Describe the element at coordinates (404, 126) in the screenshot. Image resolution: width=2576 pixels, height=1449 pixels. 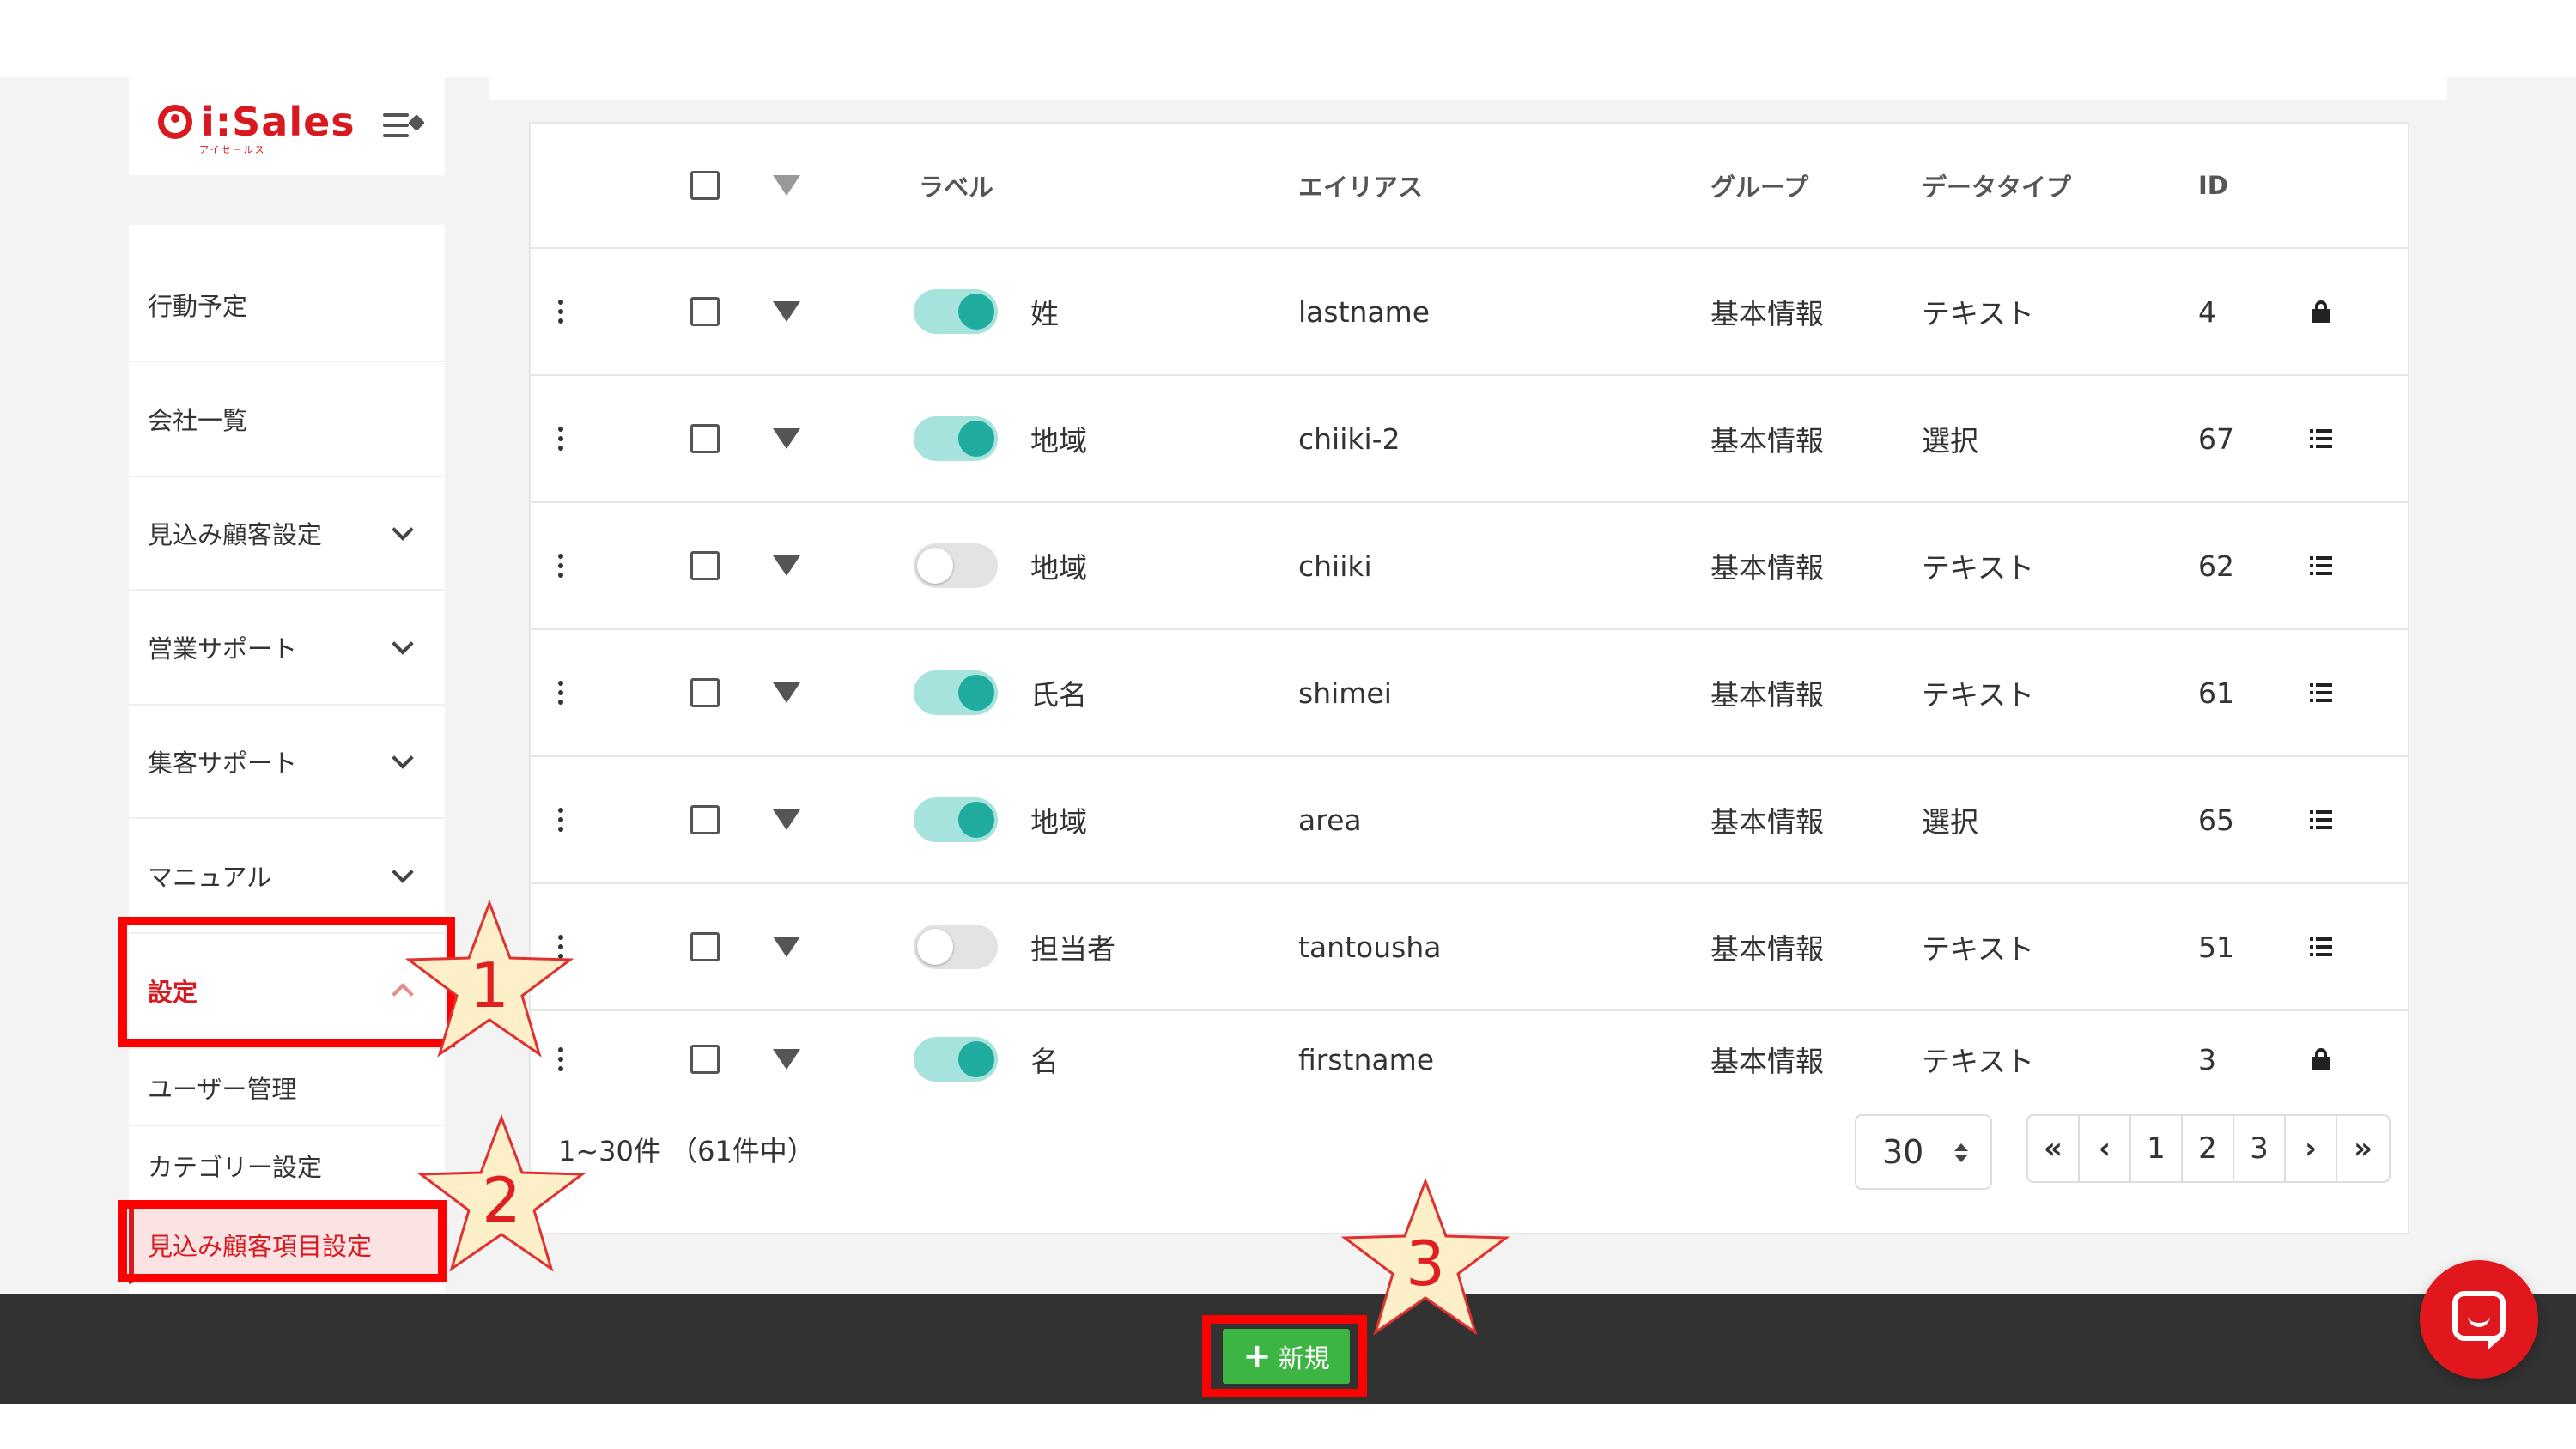
I see `menu-collapse-icon` at that location.